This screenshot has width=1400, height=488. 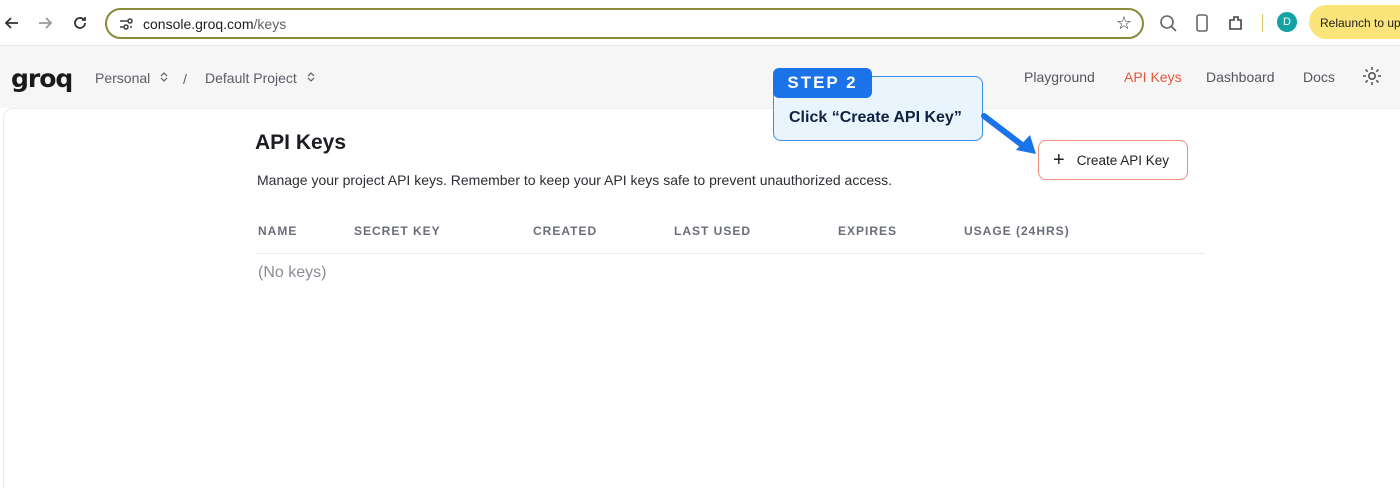 What do you see at coordinates (822, 83) in the screenshot?
I see `step-badge: STEP 2` at bounding box center [822, 83].